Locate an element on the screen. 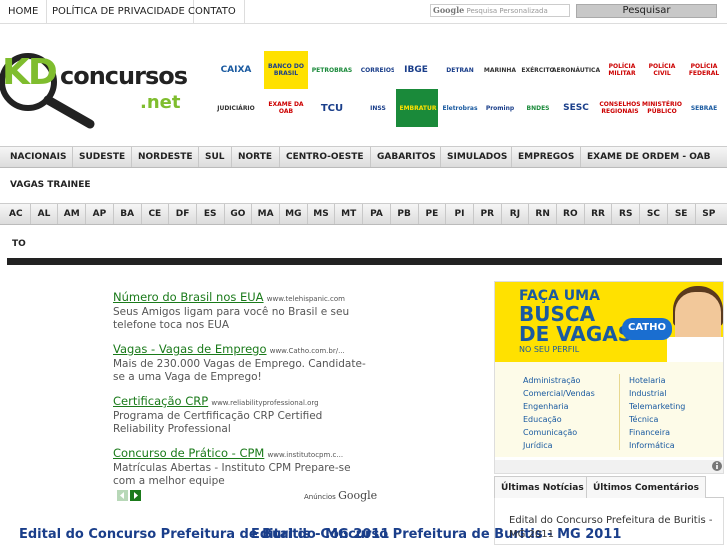  logo-embratur: EMBRATUR is located at coordinates (418, 108).